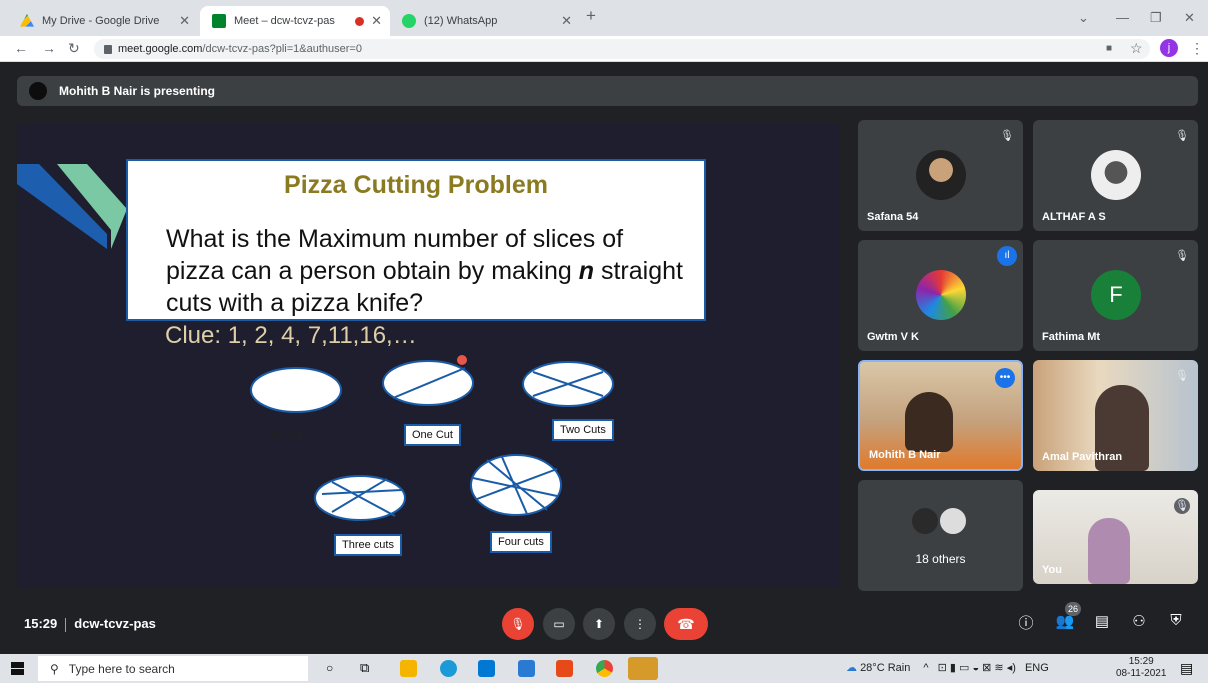 This screenshot has width=1208, height=683. I want to click on participant-tile: ıl Gwtm V K, so click(940, 295).